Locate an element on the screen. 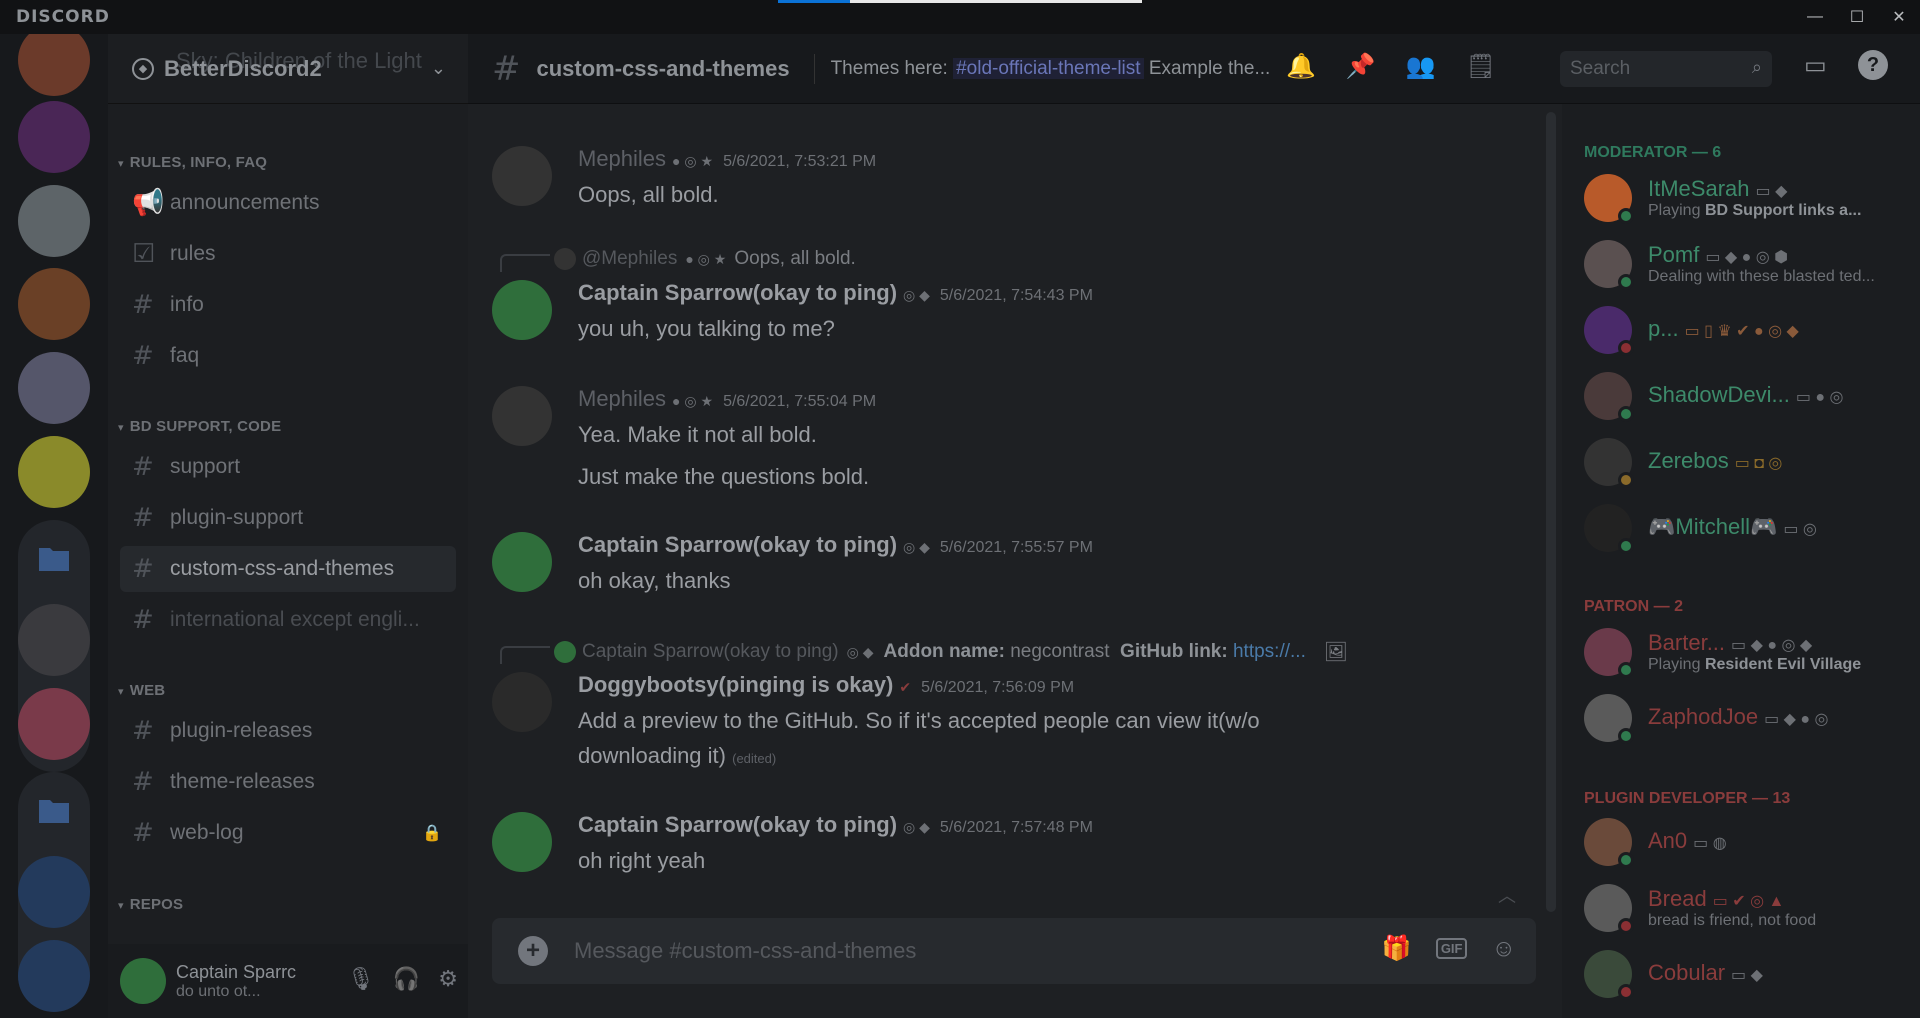 This screenshot has height=1018, width=1920. hash-lock-icon: # is located at coordinates (143, 833).